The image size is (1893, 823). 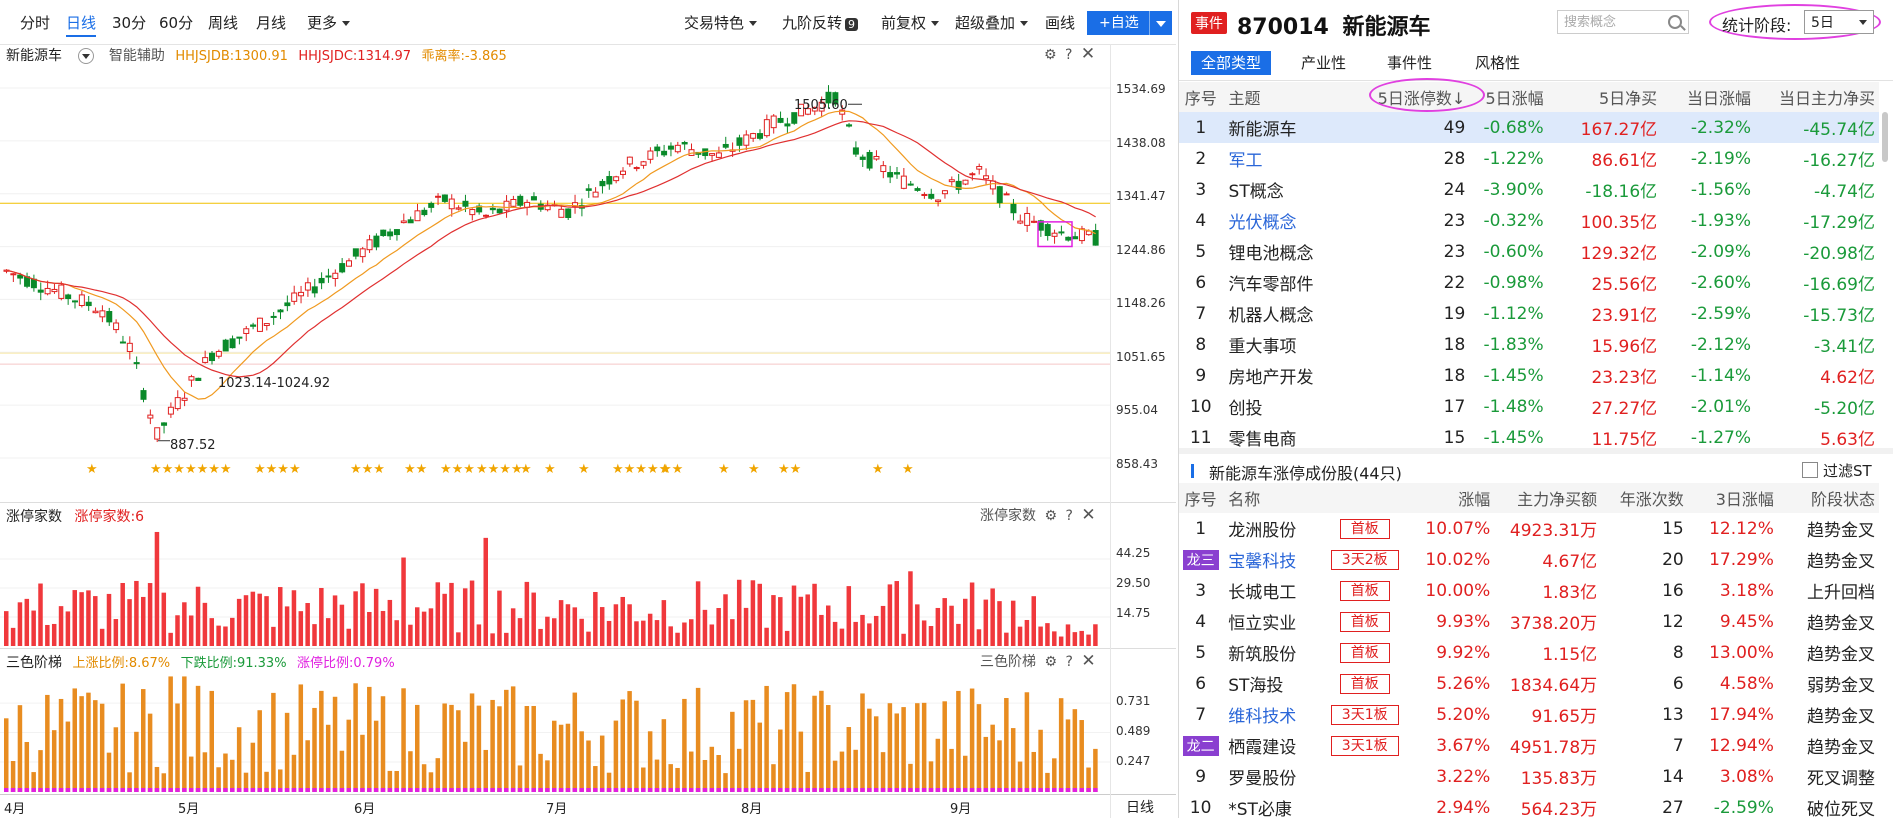 I want to click on stock-cell-name: 新筑股份, so click(x=1273, y=652).